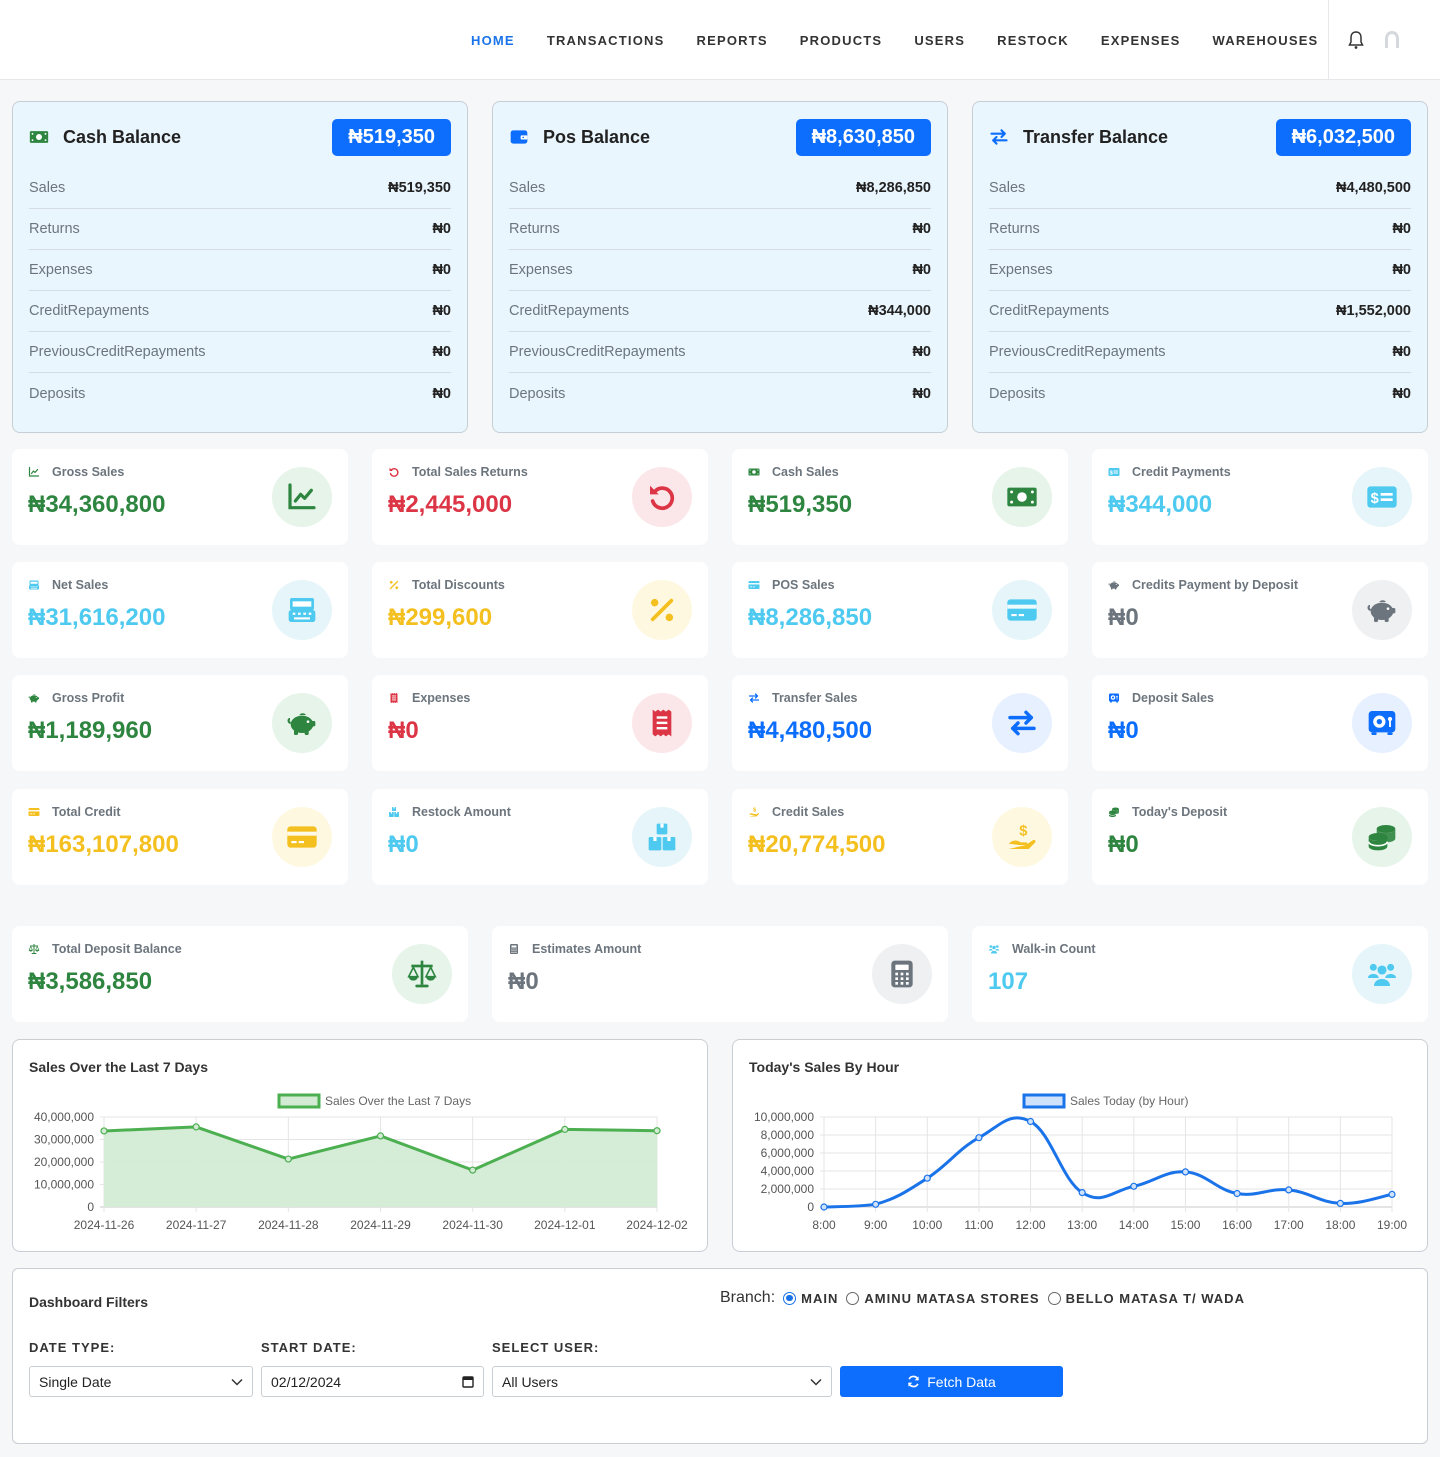 The height and width of the screenshot is (1457, 1440). What do you see at coordinates (468, 1381) in the screenshot?
I see `calendar-icon` at bounding box center [468, 1381].